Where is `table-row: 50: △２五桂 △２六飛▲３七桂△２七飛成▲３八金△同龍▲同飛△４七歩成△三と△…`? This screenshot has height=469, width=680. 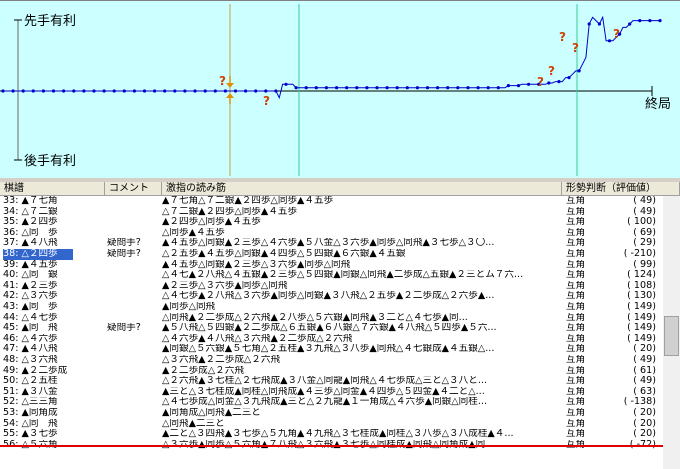
table-row: 50: △２五桂 △２六飛▲３七桂△２七飛成▲３八金△同龍▲同飛△４七歩成△三と△… is located at coordinates (331, 381).